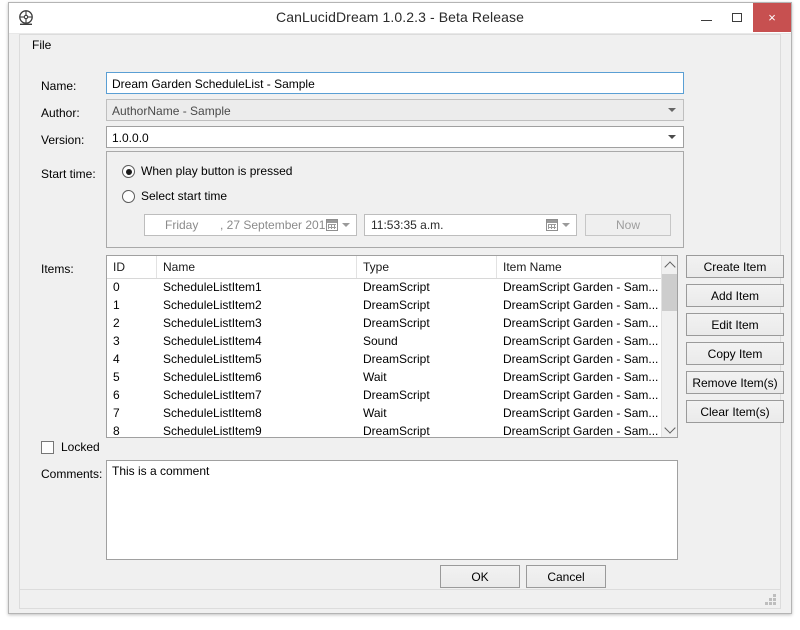  I want to click on items-label: Items:, so click(57, 269).